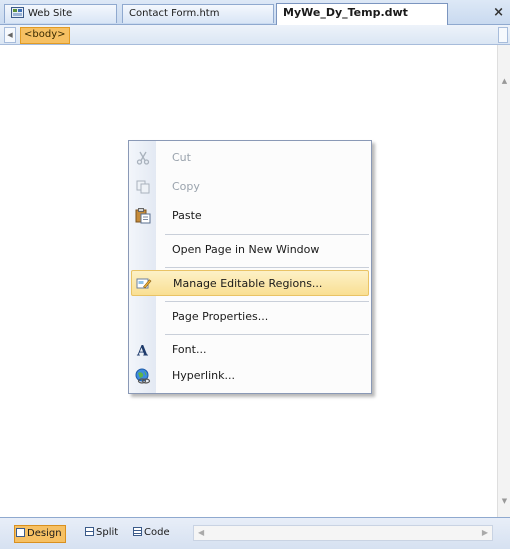 Image resolution: width=510 pixels, height=549 pixels. Describe the element at coordinates (255, 35) in the screenshot. I see `quick-tag-selector: ◀ <body>` at that location.